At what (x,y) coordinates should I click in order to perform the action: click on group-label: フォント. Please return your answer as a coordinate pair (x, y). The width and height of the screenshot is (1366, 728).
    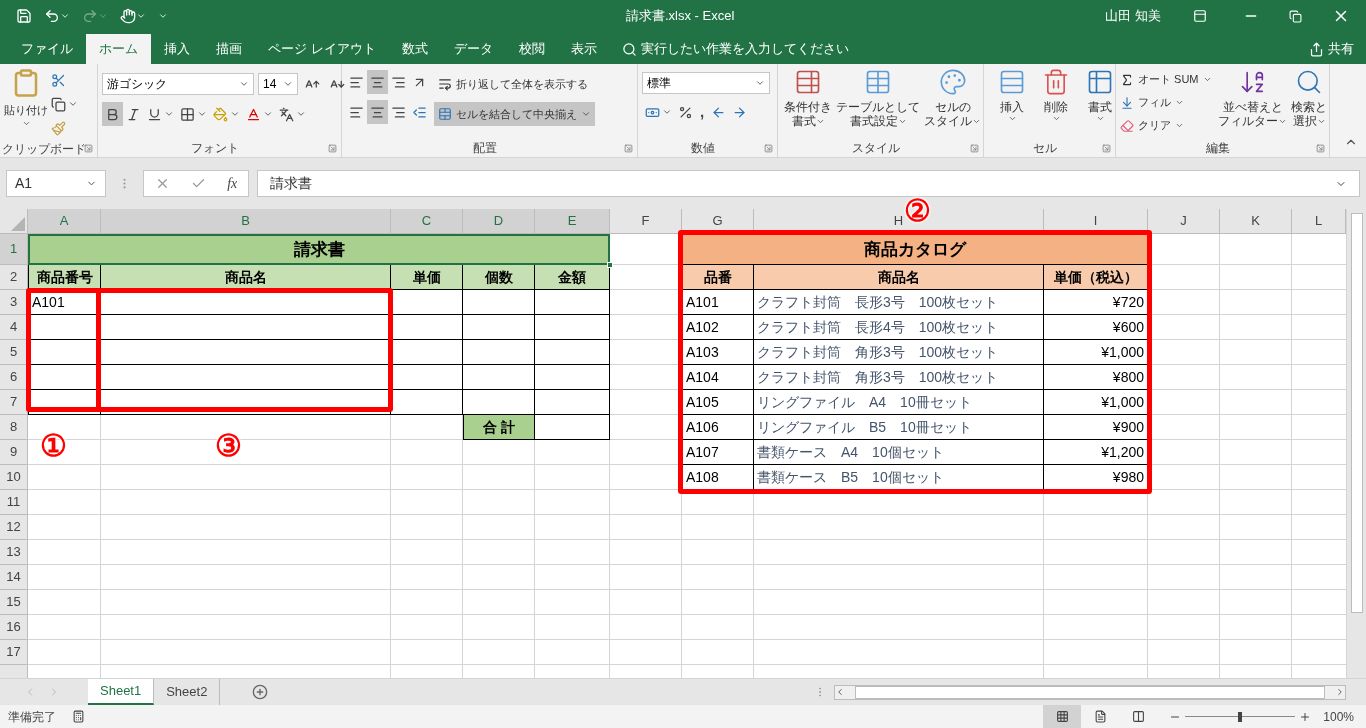
    Looking at the image, I should click on (214, 148).